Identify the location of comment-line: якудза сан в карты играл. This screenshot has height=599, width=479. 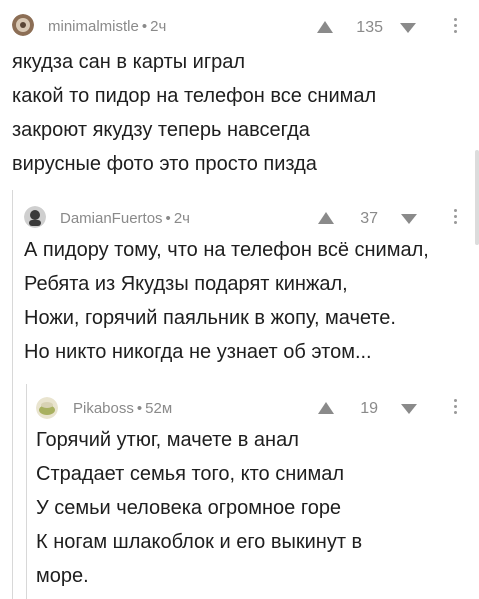
(129, 62).